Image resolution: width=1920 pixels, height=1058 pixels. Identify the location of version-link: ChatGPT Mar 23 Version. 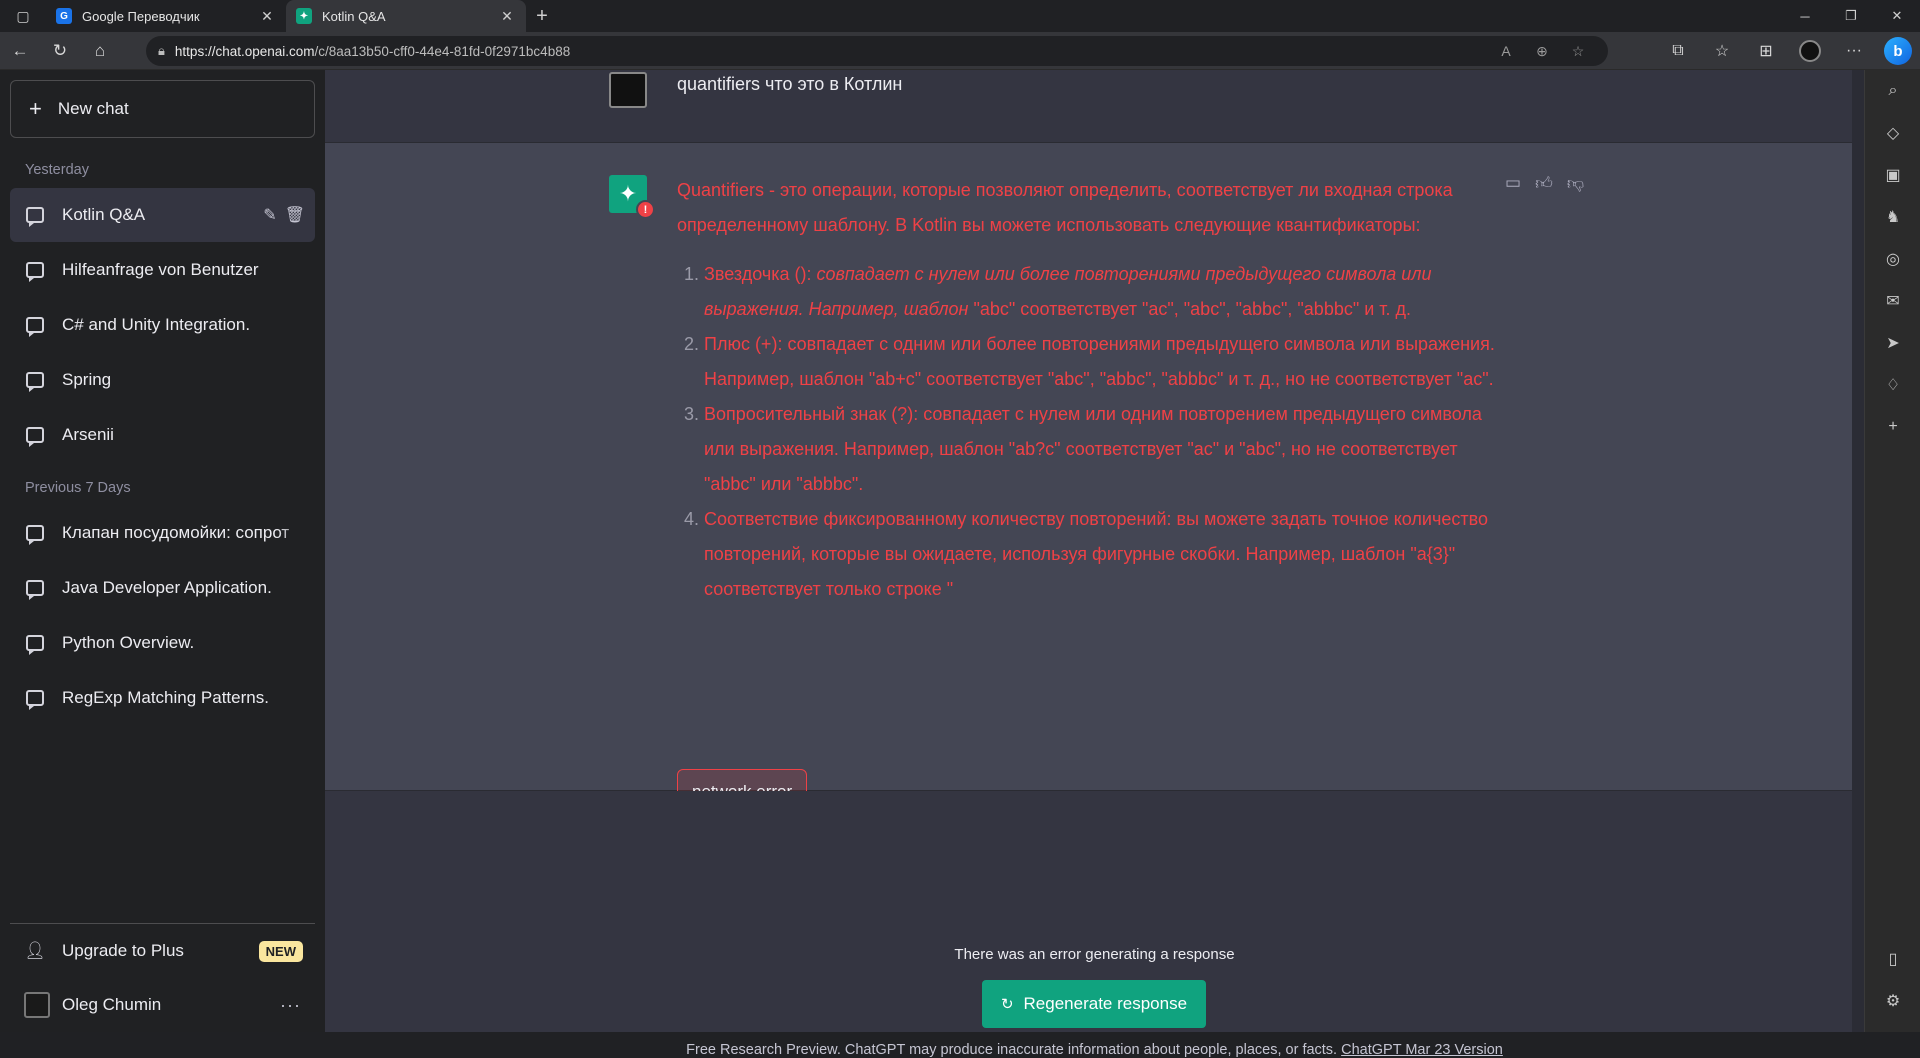
(1422, 1050).